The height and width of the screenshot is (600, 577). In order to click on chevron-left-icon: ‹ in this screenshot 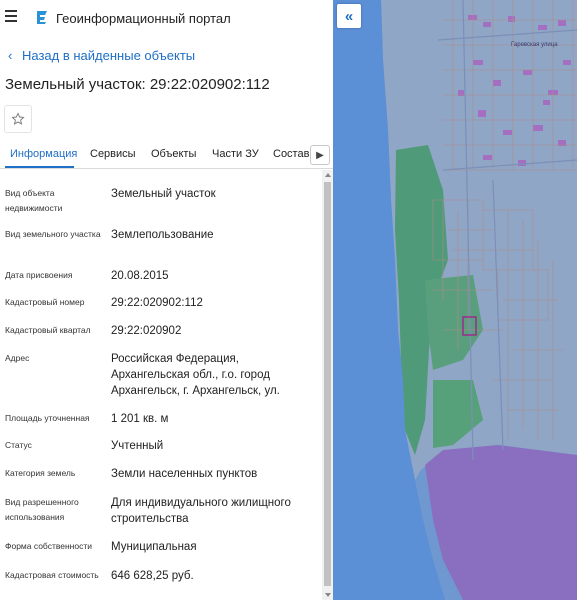, I will do `click(10, 55)`.